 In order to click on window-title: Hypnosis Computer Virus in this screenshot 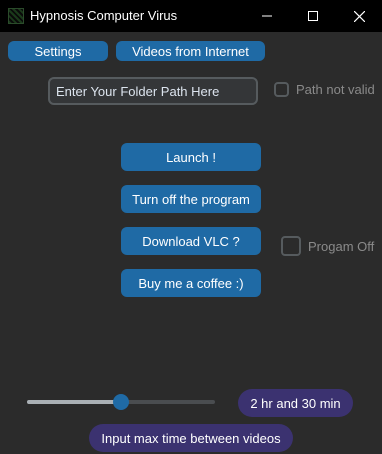, I will do `click(104, 15)`.